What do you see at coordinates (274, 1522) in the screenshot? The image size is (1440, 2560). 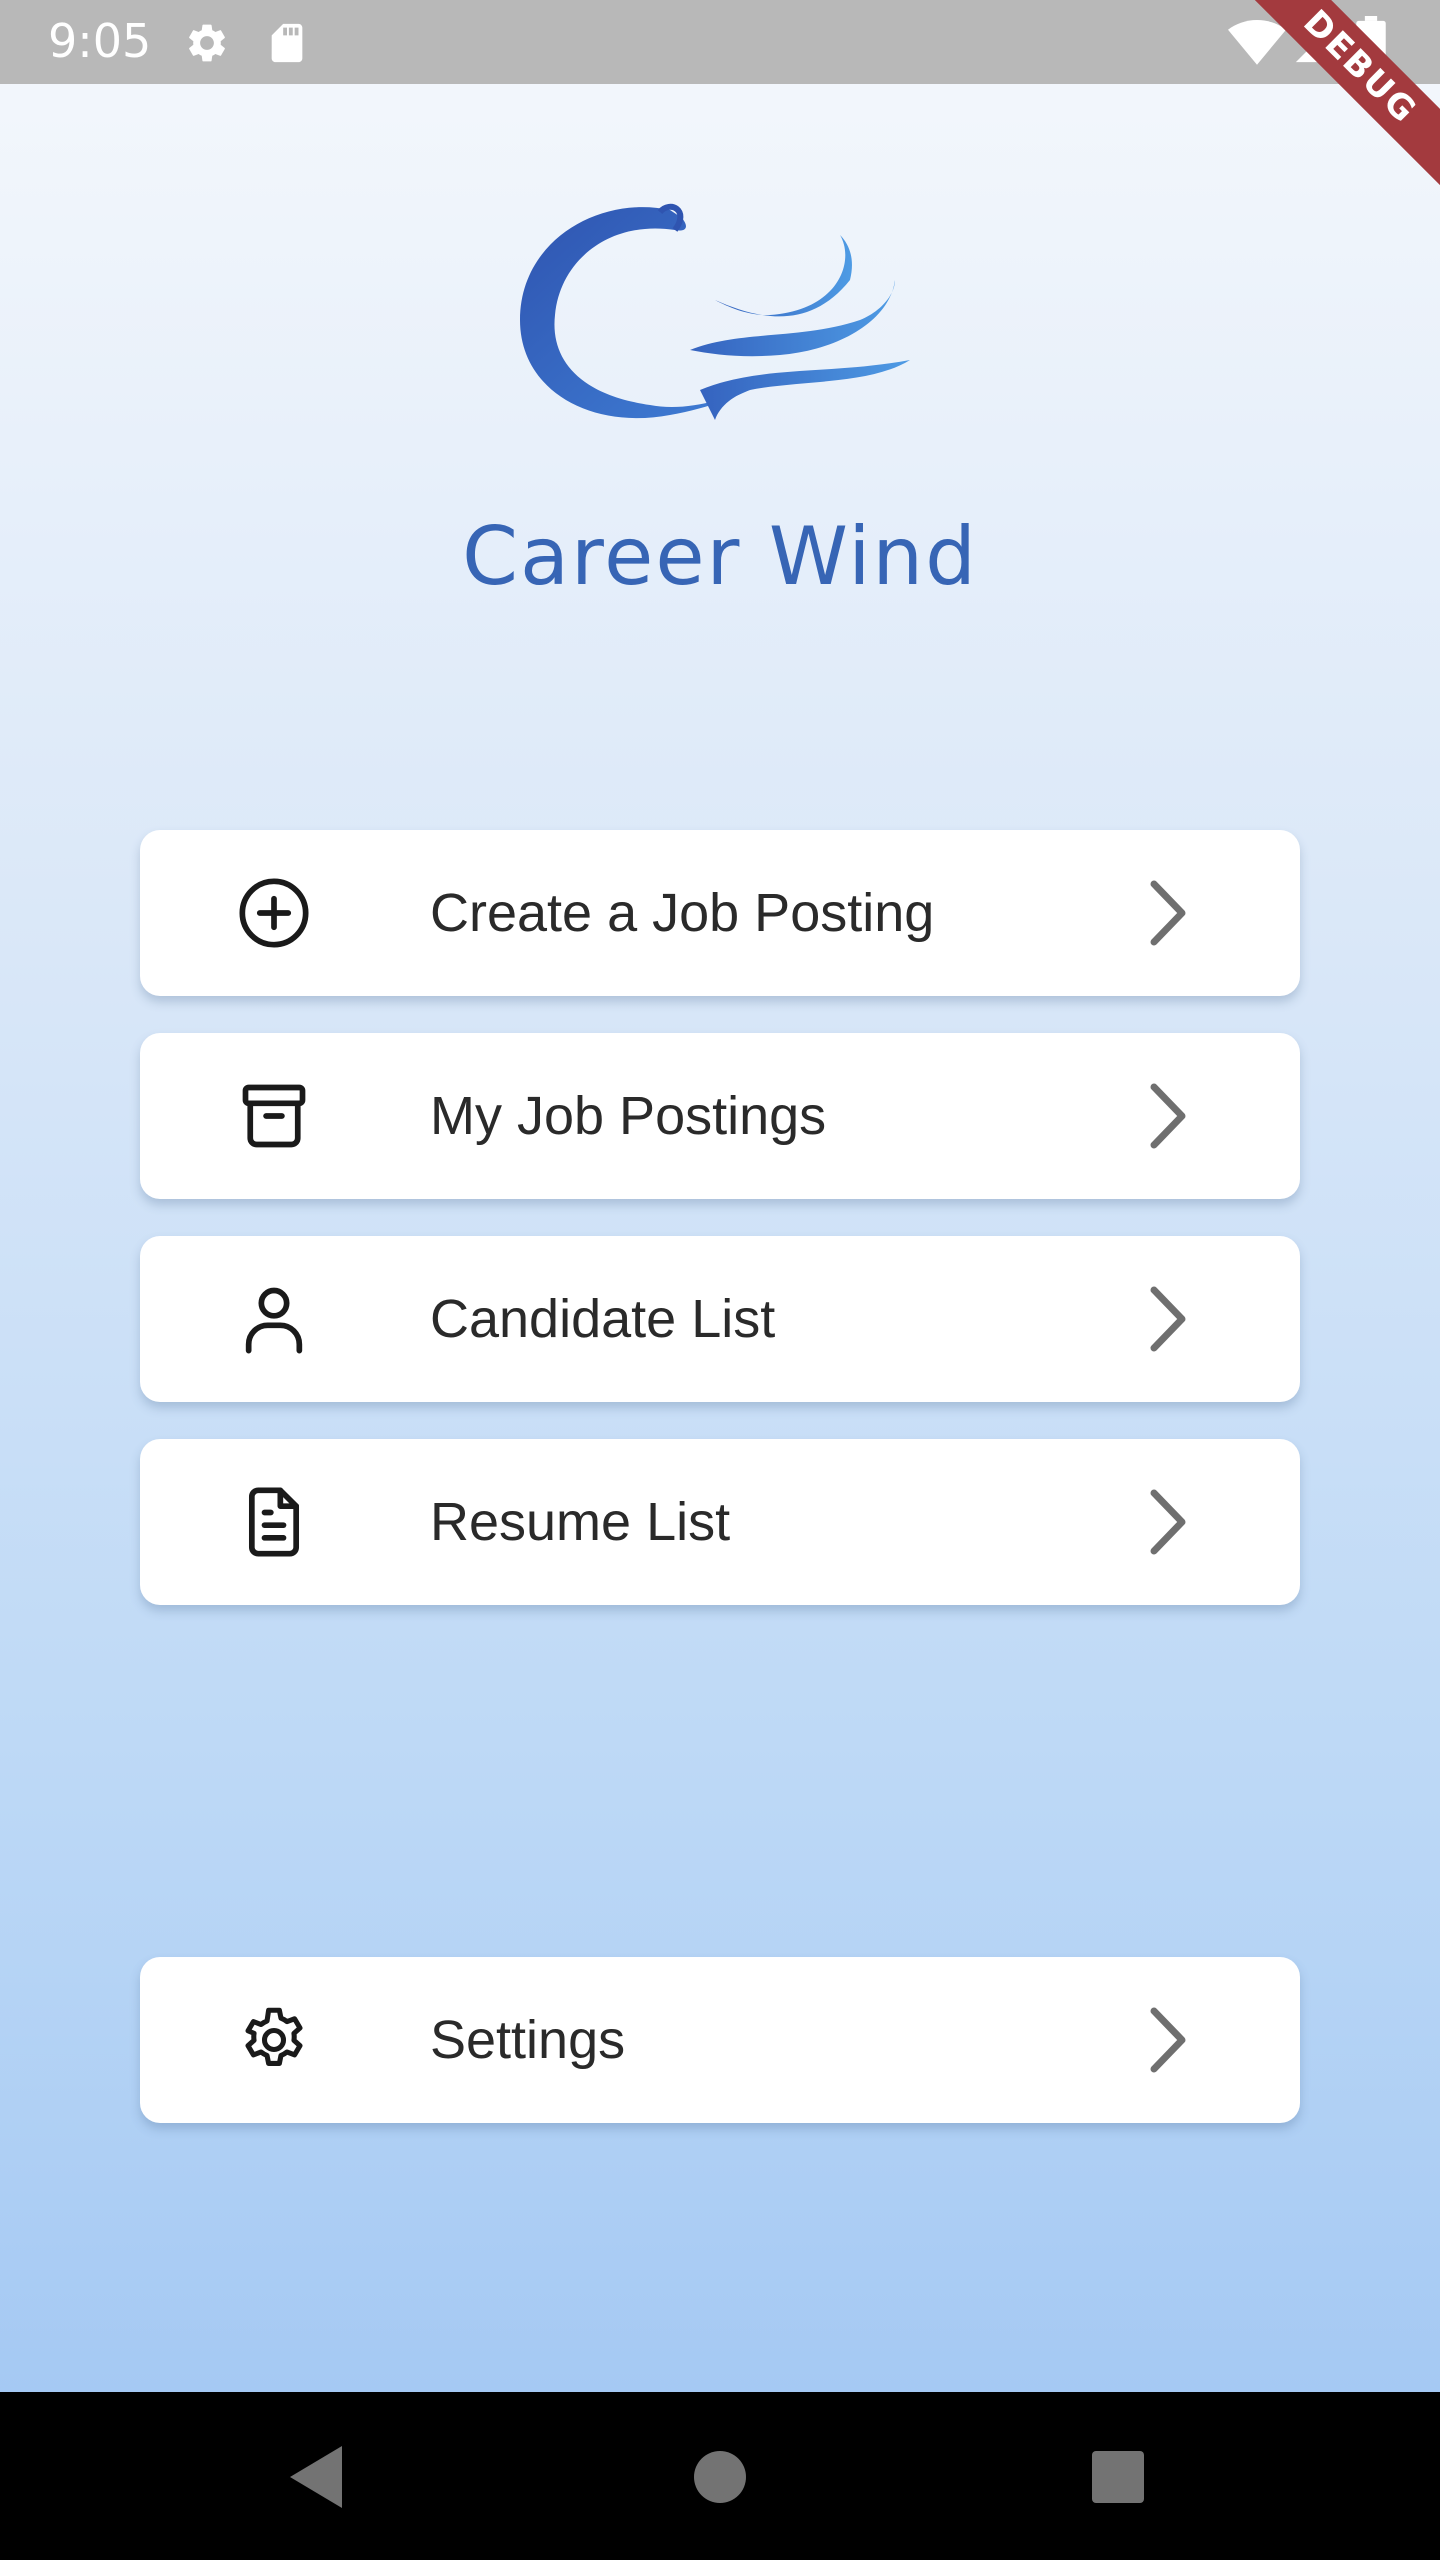 I see `document-icon` at bounding box center [274, 1522].